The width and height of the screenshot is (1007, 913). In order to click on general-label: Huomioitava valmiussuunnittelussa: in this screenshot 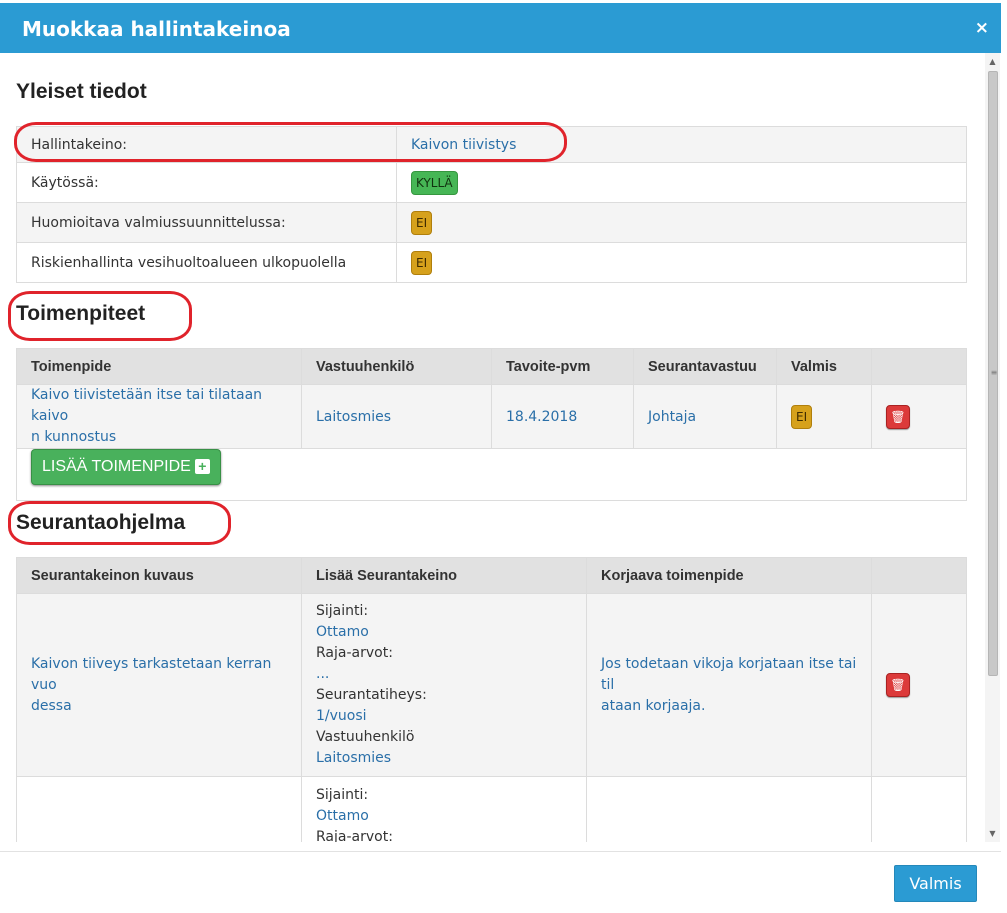, I will do `click(206, 222)`.